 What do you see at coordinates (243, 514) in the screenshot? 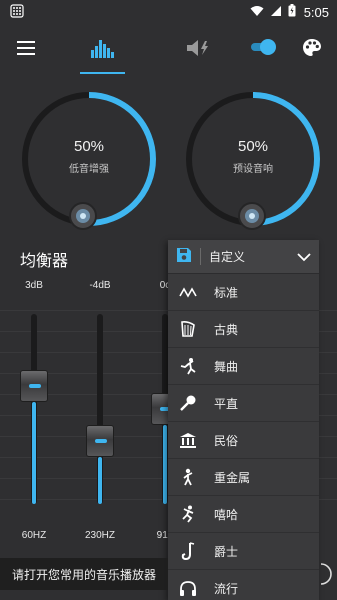
I see `preset-item-hiphop: 嘻哈` at bounding box center [243, 514].